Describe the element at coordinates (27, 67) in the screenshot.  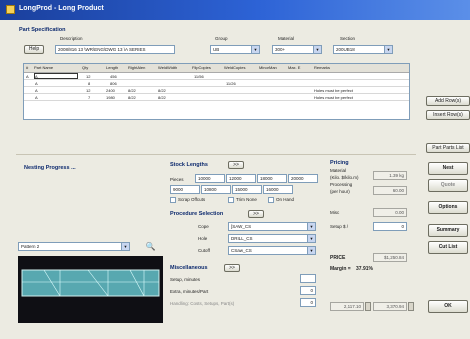
I see `header-num: #` at that location.